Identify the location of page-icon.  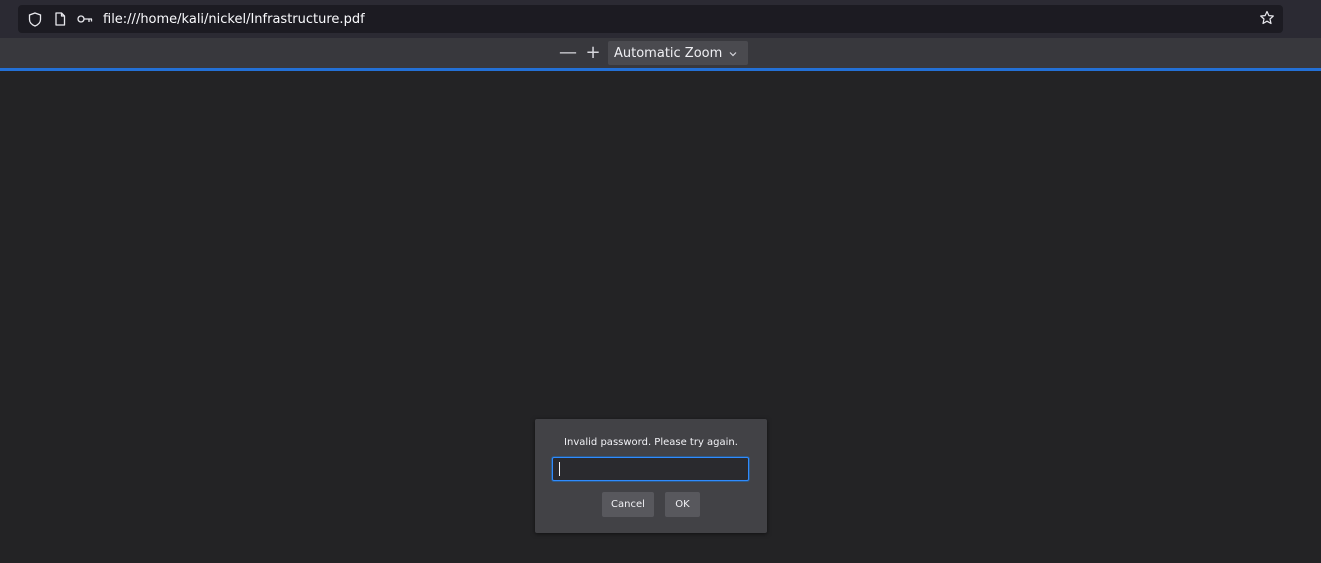
(60, 19).